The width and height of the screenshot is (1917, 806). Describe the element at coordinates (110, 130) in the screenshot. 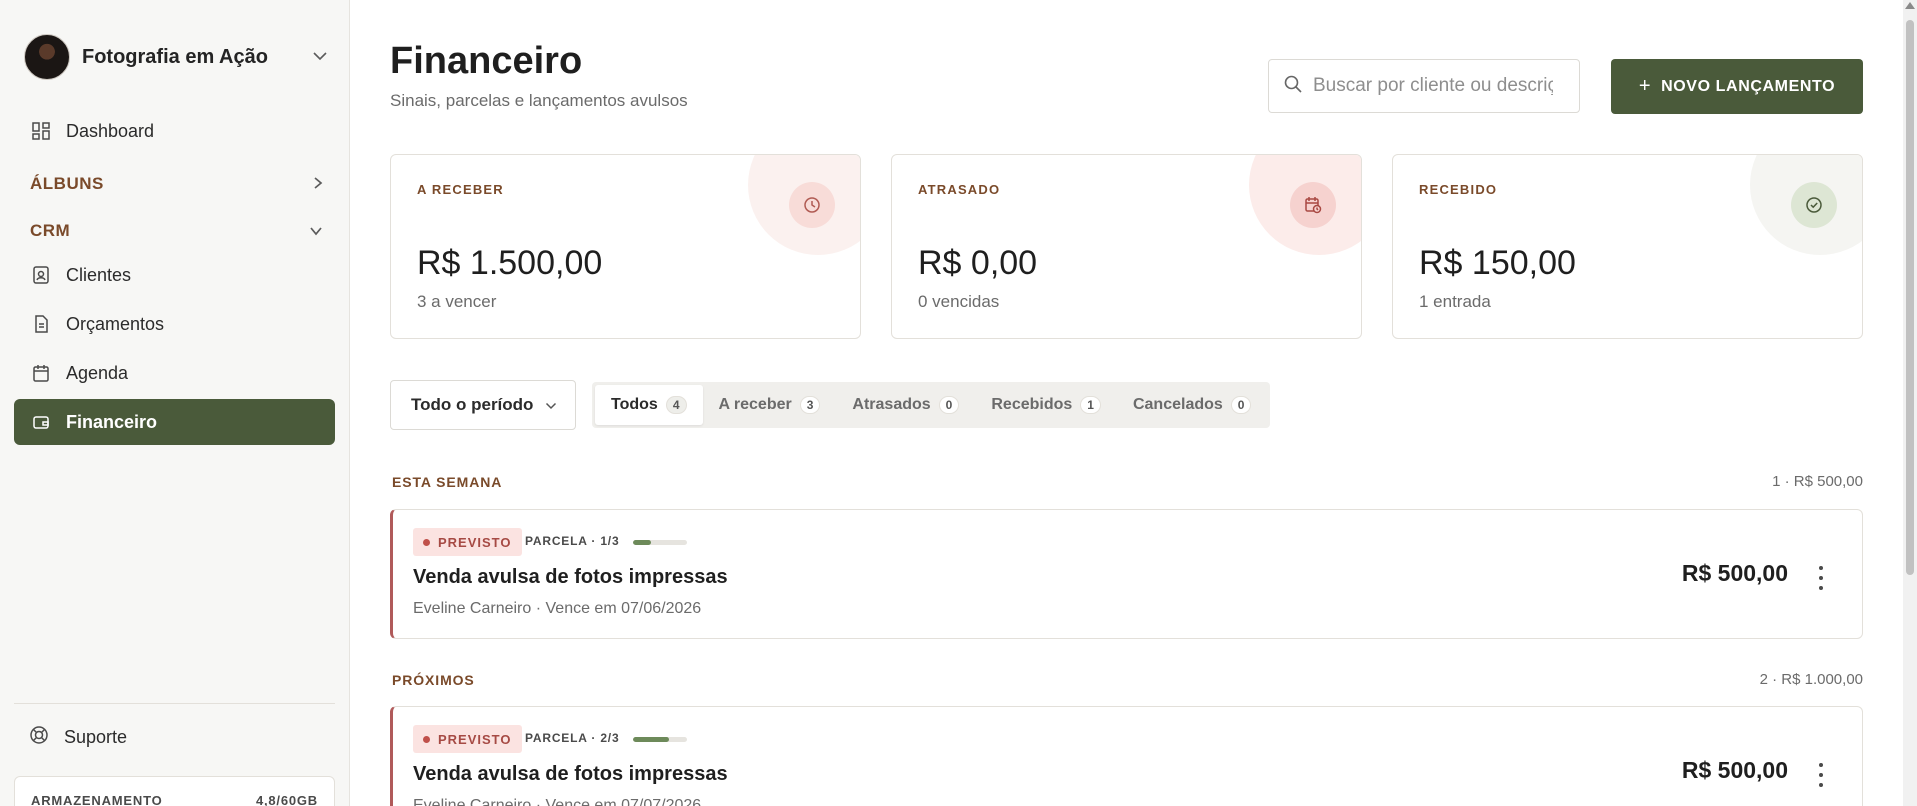

I see `sidebar-item-label: Dashboard` at that location.